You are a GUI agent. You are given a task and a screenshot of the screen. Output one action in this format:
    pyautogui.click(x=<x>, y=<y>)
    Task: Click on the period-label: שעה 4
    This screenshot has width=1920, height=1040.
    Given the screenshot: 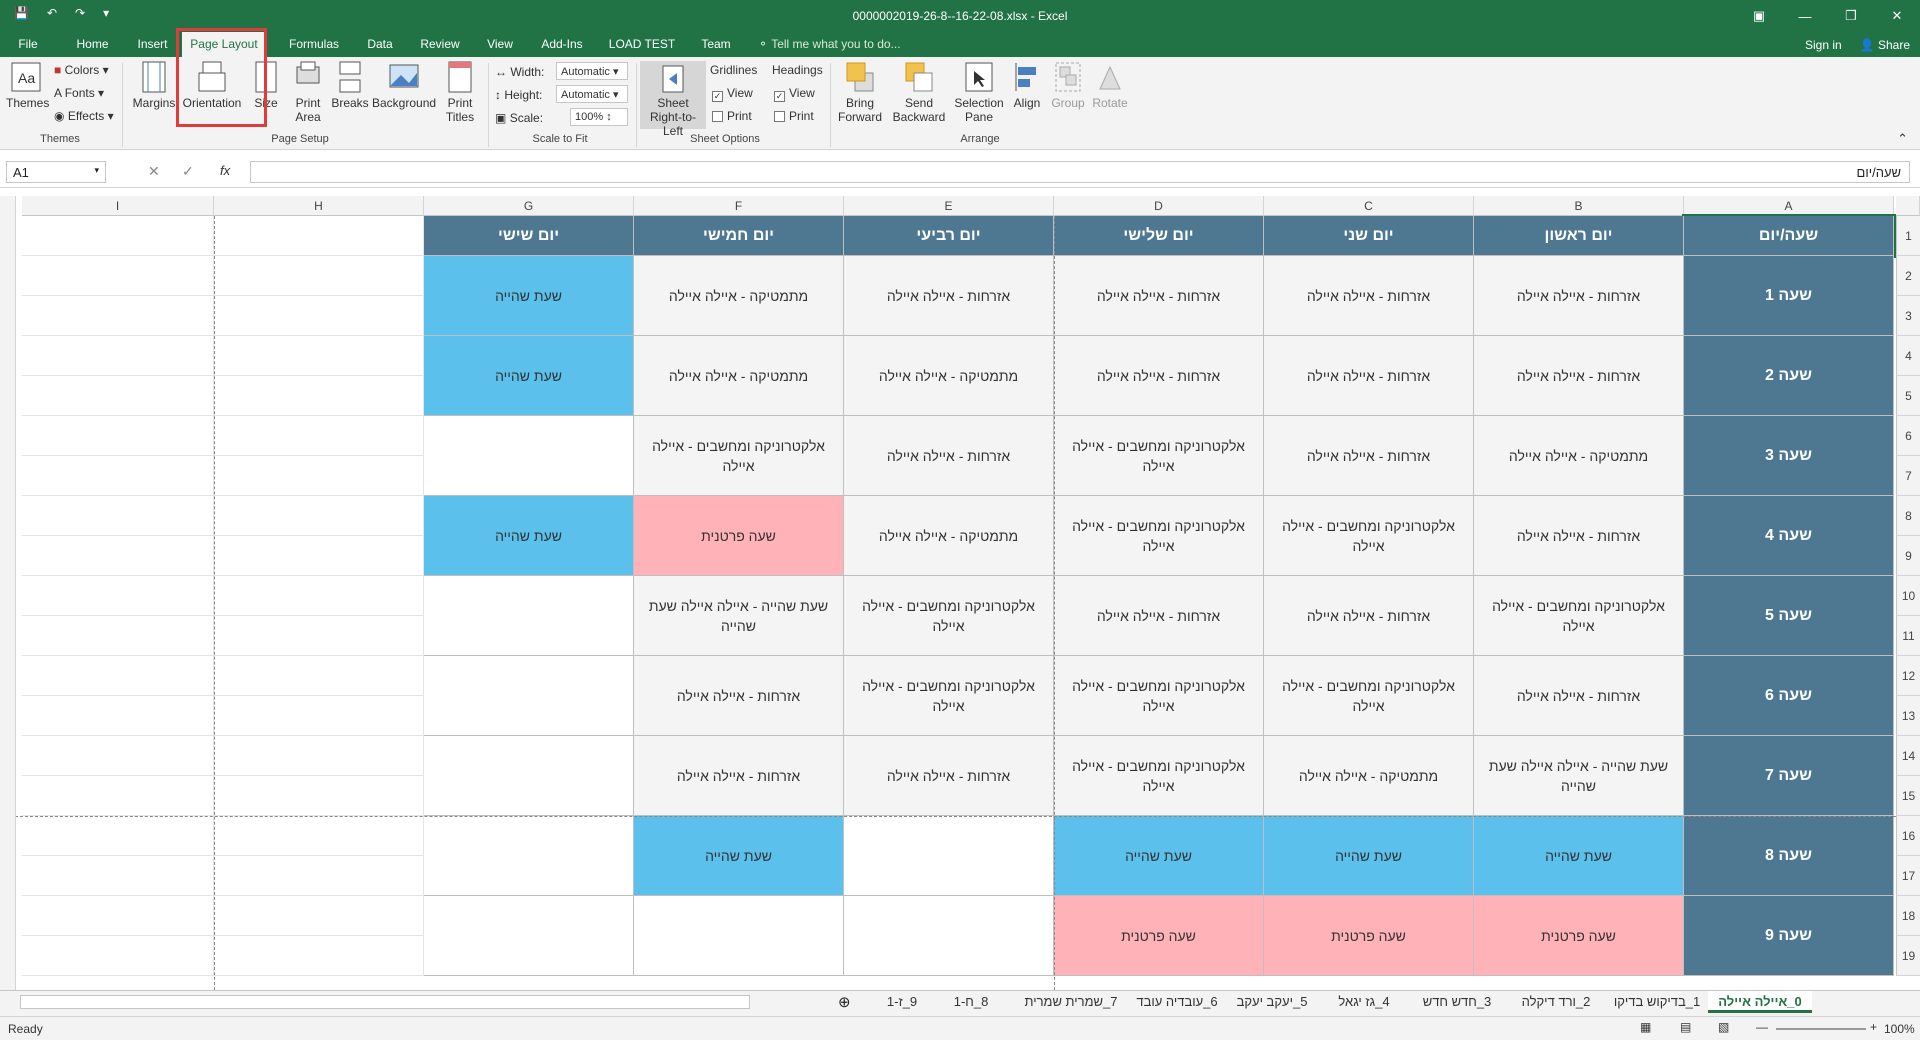 What is the action you would take?
    pyautogui.click(x=1789, y=536)
    